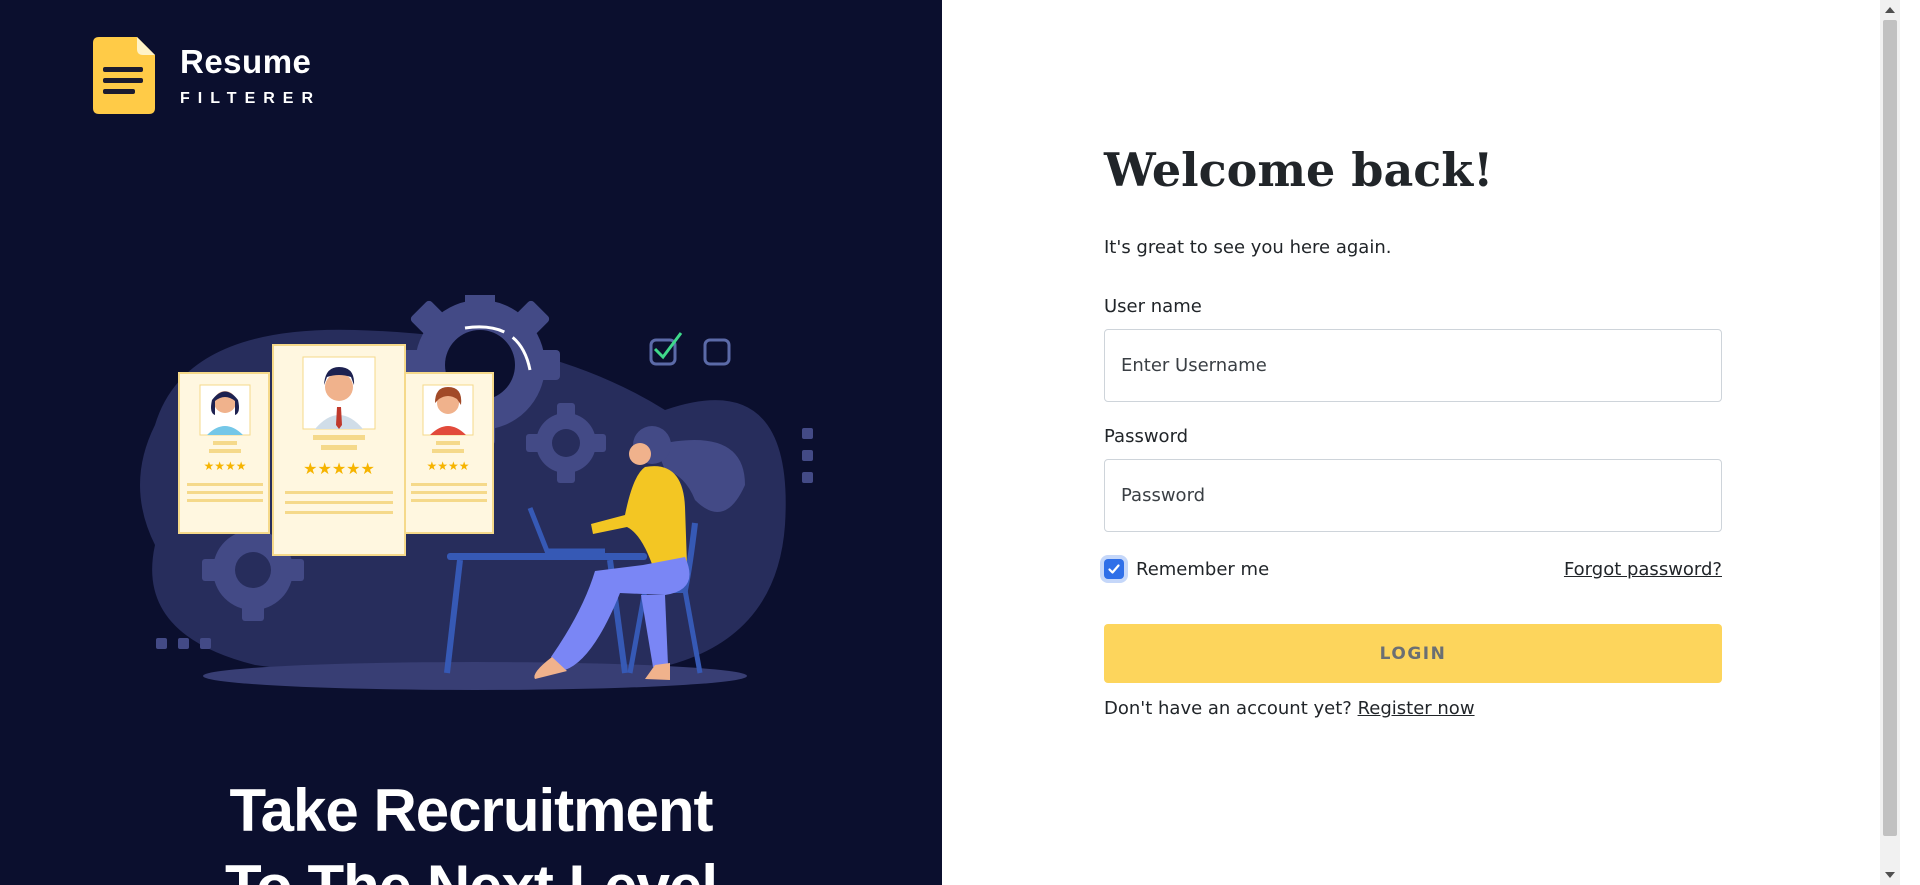 The width and height of the screenshot is (1920, 885). Describe the element at coordinates (1890, 428) in the screenshot. I see `scroll-thumb` at that location.